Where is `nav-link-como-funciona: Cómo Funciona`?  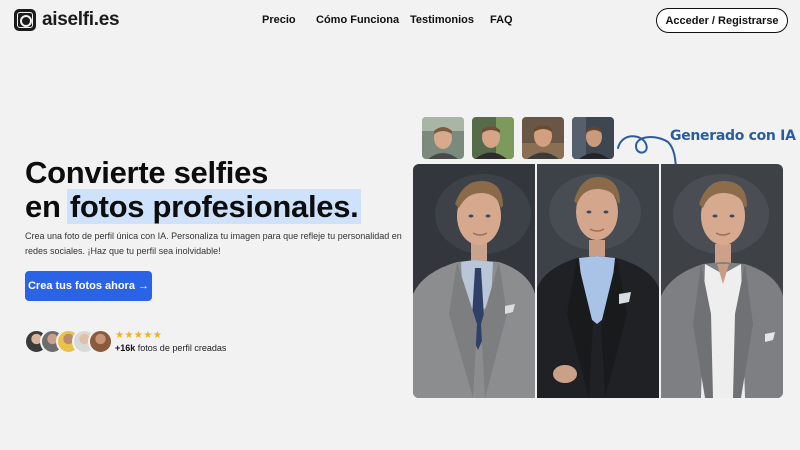 nav-link-como-funciona: Cómo Funciona is located at coordinates (357, 20).